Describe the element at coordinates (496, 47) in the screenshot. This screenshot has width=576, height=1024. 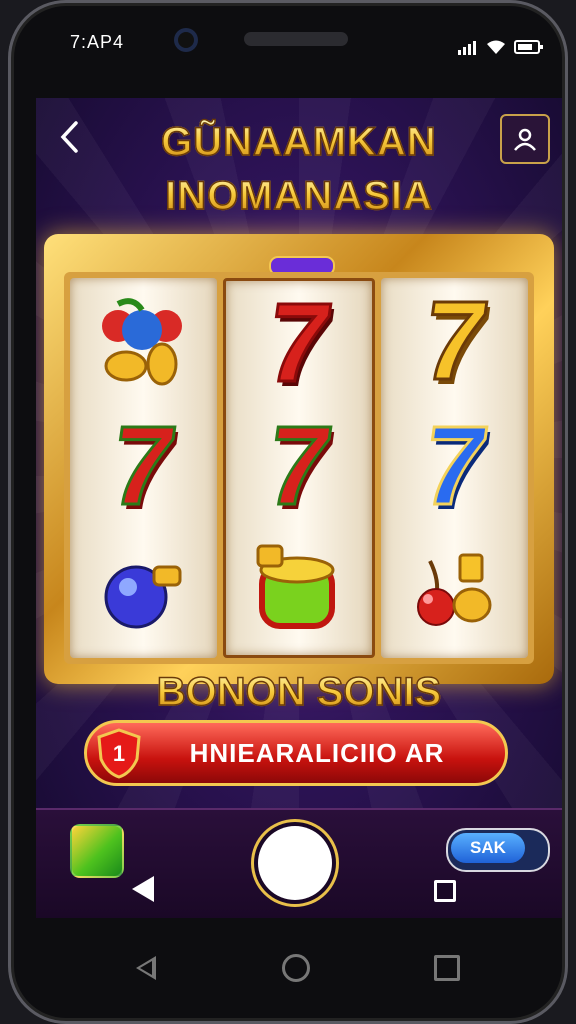
I see `wifi-icon` at that location.